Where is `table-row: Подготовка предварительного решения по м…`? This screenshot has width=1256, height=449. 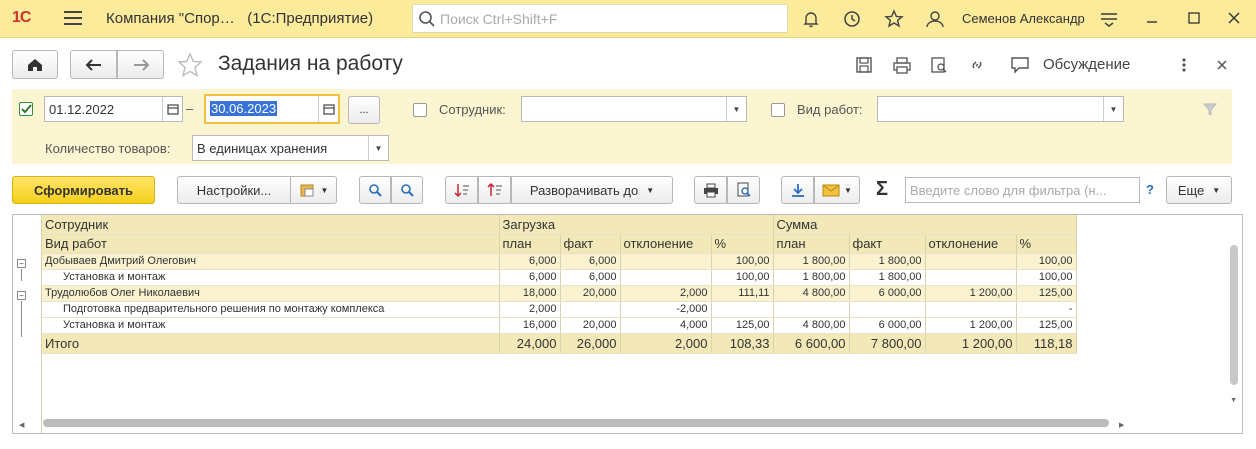
table-row: Подготовка предварительного решения по м… is located at coordinates (559, 309).